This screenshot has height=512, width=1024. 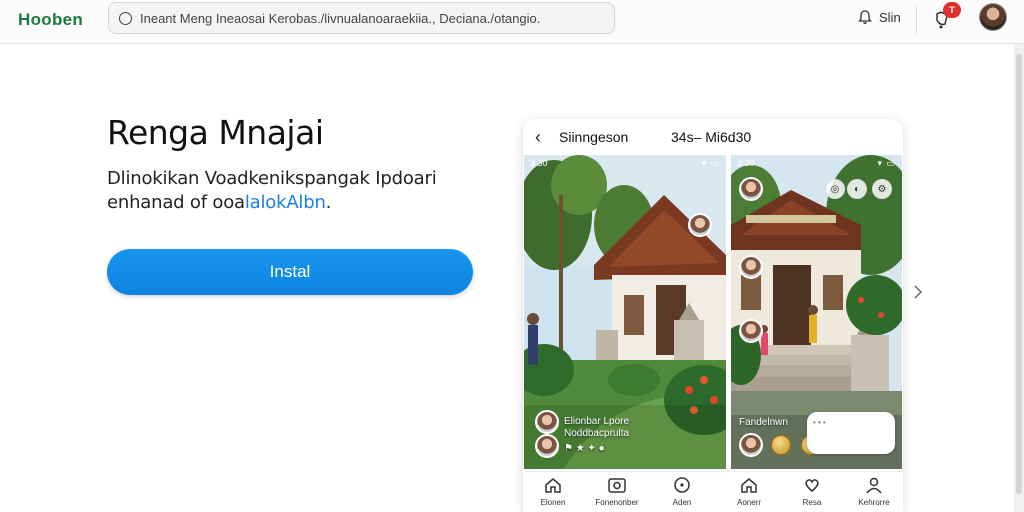 What do you see at coordinates (882, 189) in the screenshot?
I see `settings-button: ⚙` at bounding box center [882, 189].